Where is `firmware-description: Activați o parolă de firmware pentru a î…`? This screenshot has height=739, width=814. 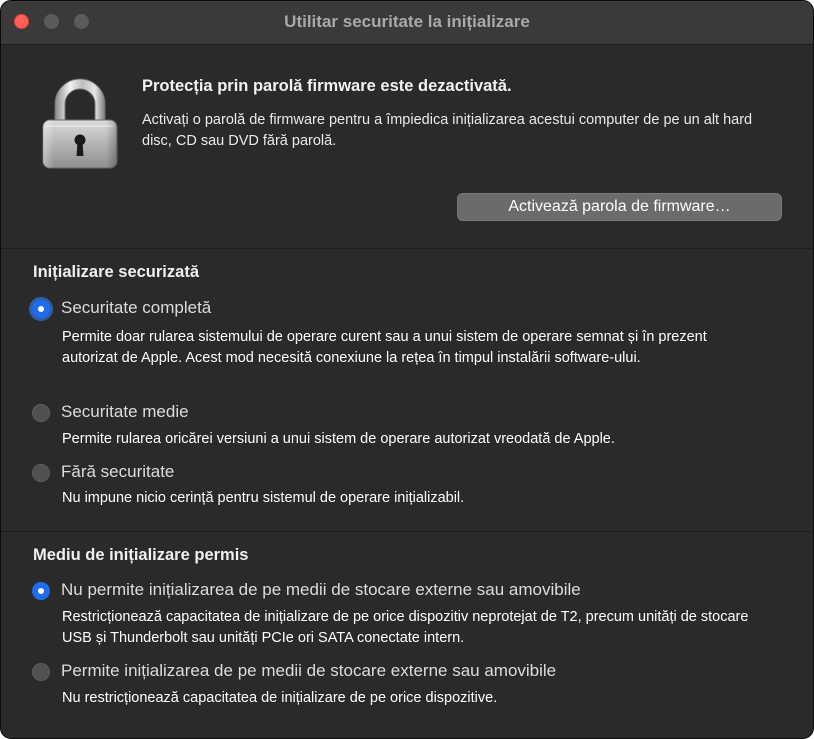 firmware-description: Activați o parolă de firmware pentru a î… is located at coordinates (447, 130).